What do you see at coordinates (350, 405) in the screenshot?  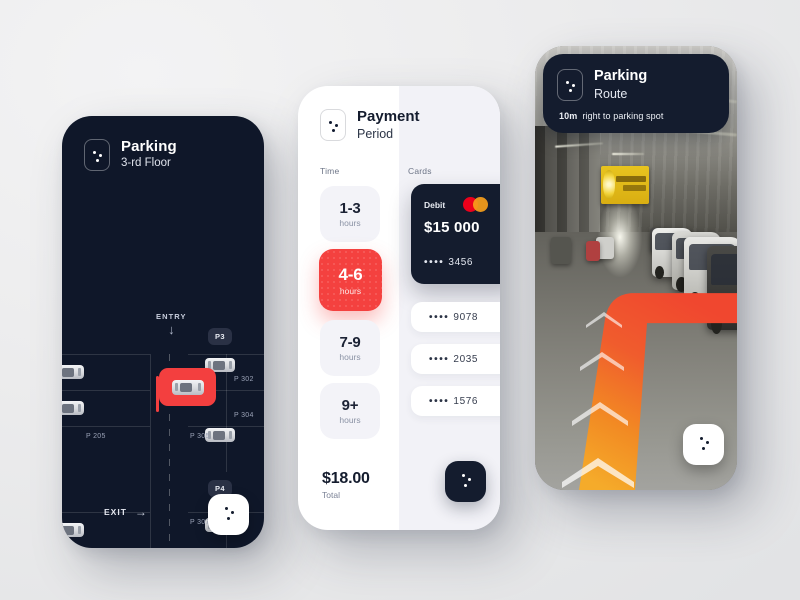 I see `time-option-range: 9+` at bounding box center [350, 405].